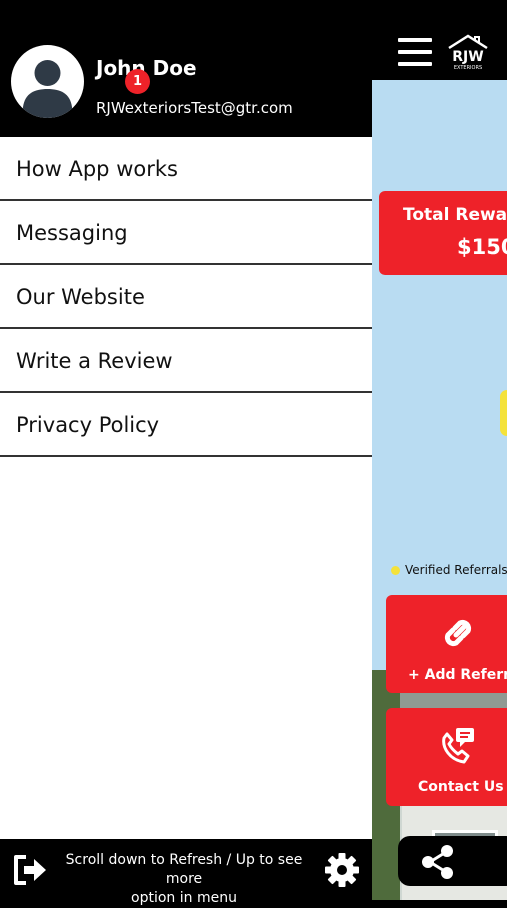  I want to click on drawer-header: John Doe RJWexteriorsTest@gtr.com, so click(186, 68).